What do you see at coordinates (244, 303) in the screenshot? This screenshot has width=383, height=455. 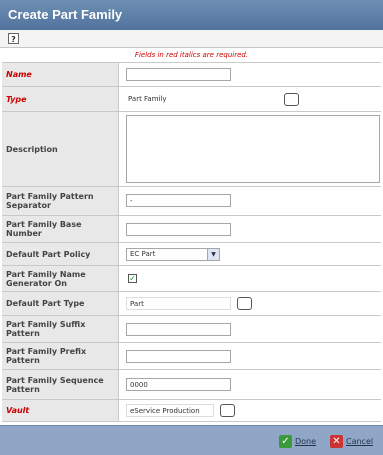 I see `part-type-chooser-button` at bounding box center [244, 303].